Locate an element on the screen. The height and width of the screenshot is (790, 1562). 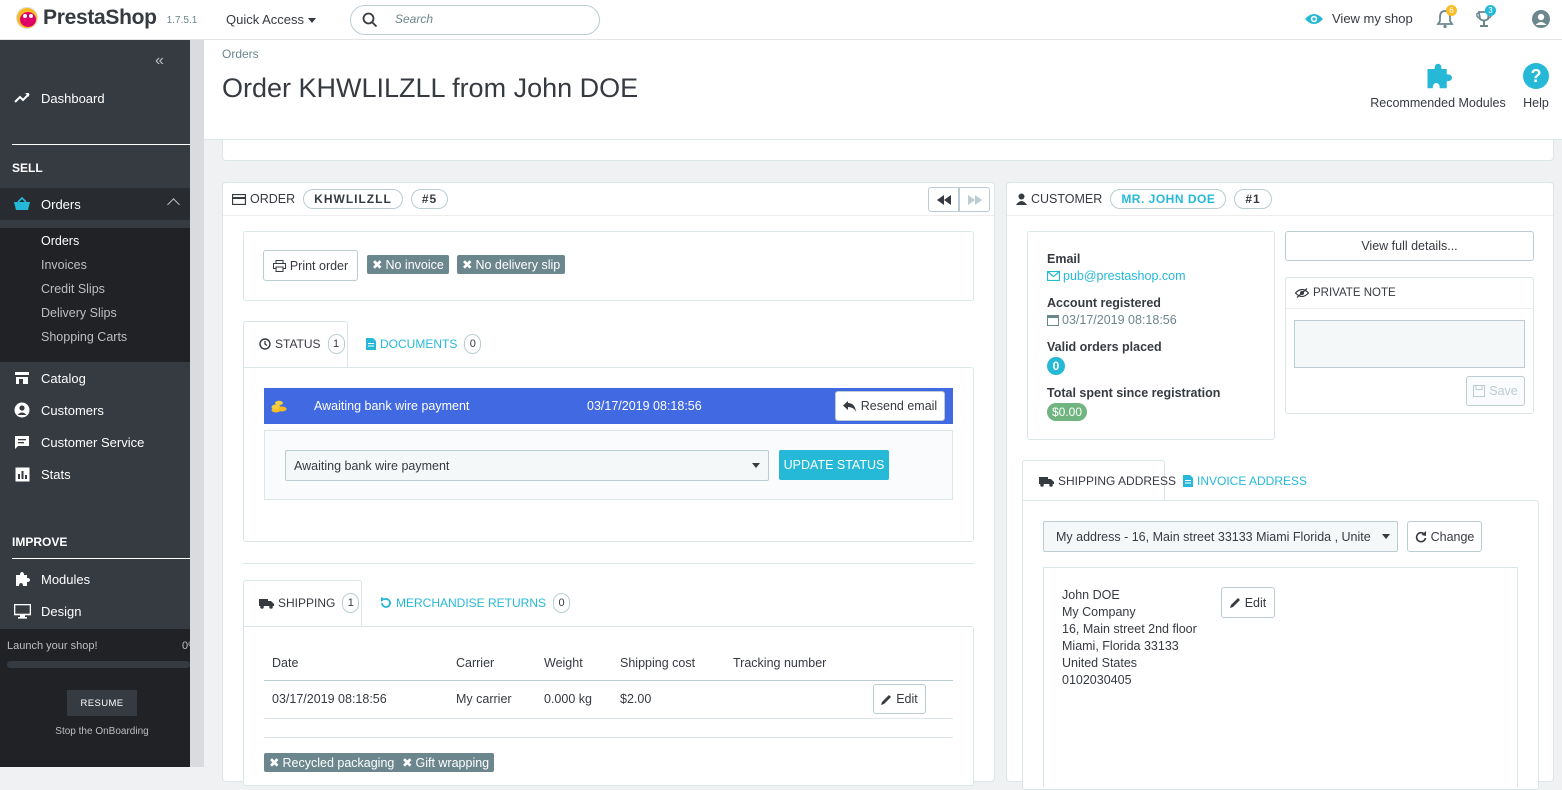
update-status-form: Awaiting bank wire payment UPDATE STATUS is located at coordinates (608, 465).